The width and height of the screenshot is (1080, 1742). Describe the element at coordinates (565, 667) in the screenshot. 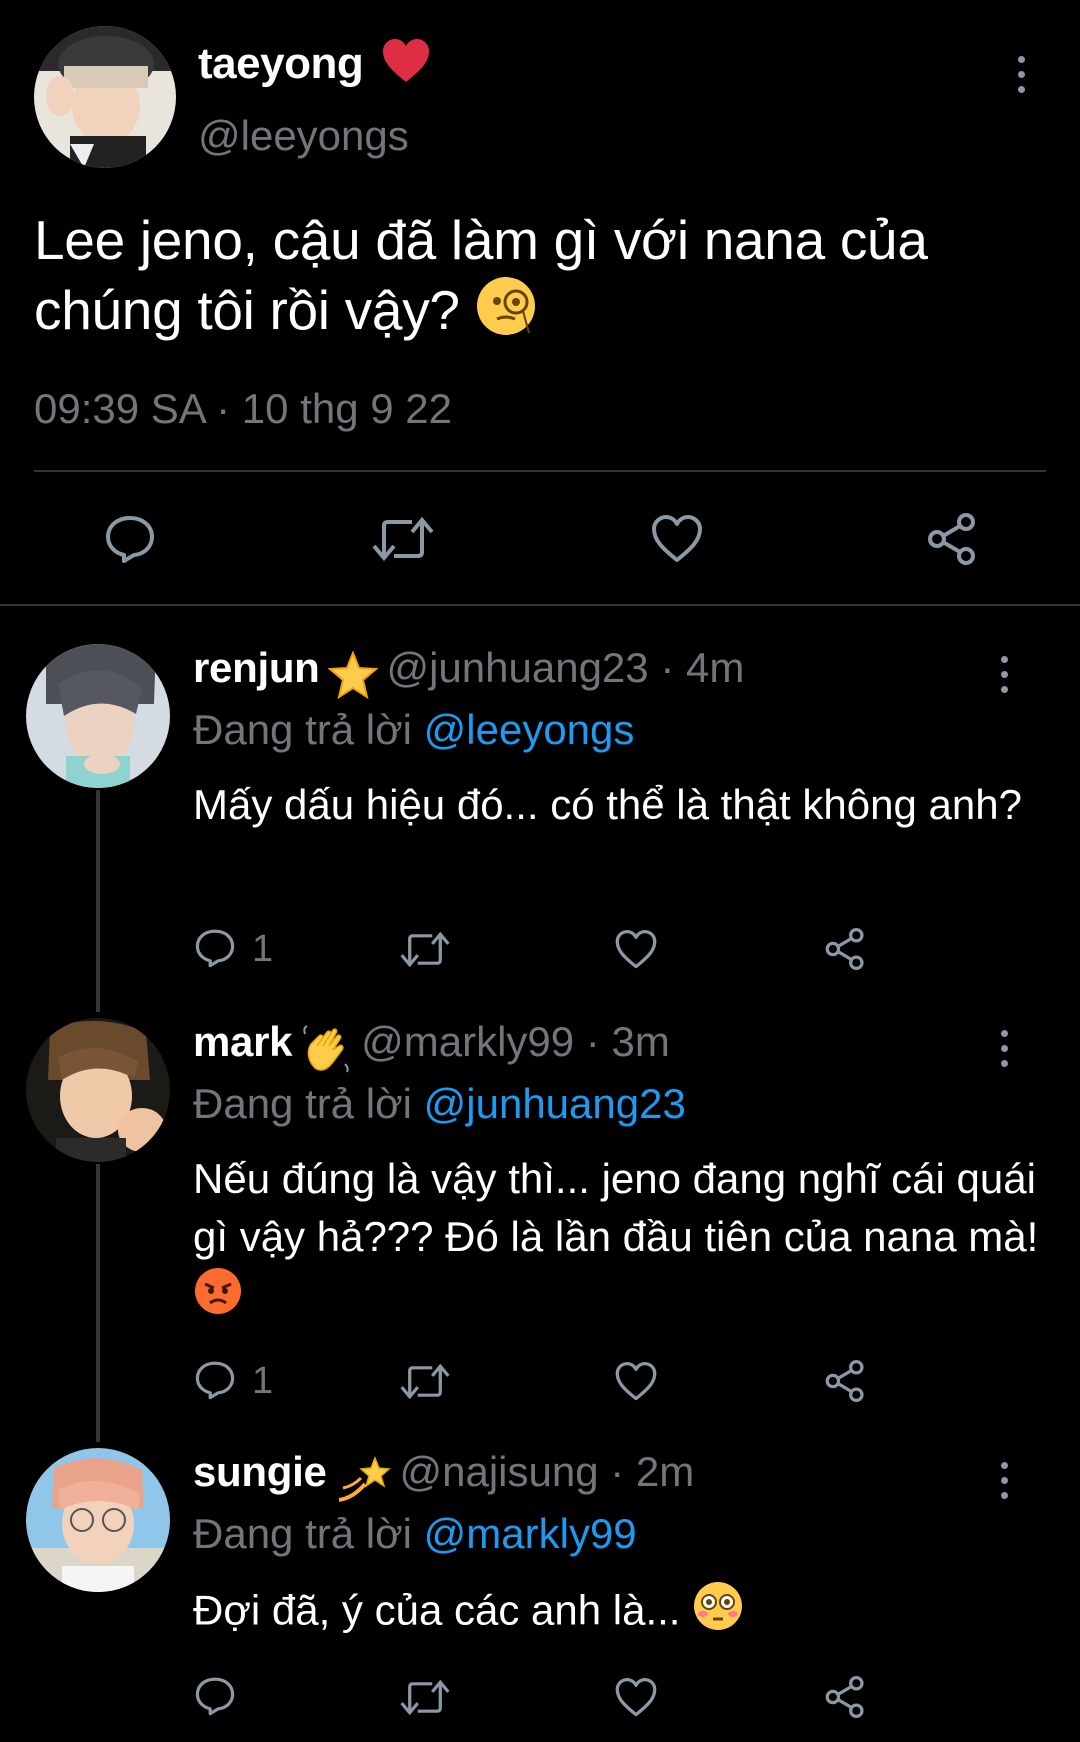

I see `reply-meta: @junhuang23 · 4m` at that location.